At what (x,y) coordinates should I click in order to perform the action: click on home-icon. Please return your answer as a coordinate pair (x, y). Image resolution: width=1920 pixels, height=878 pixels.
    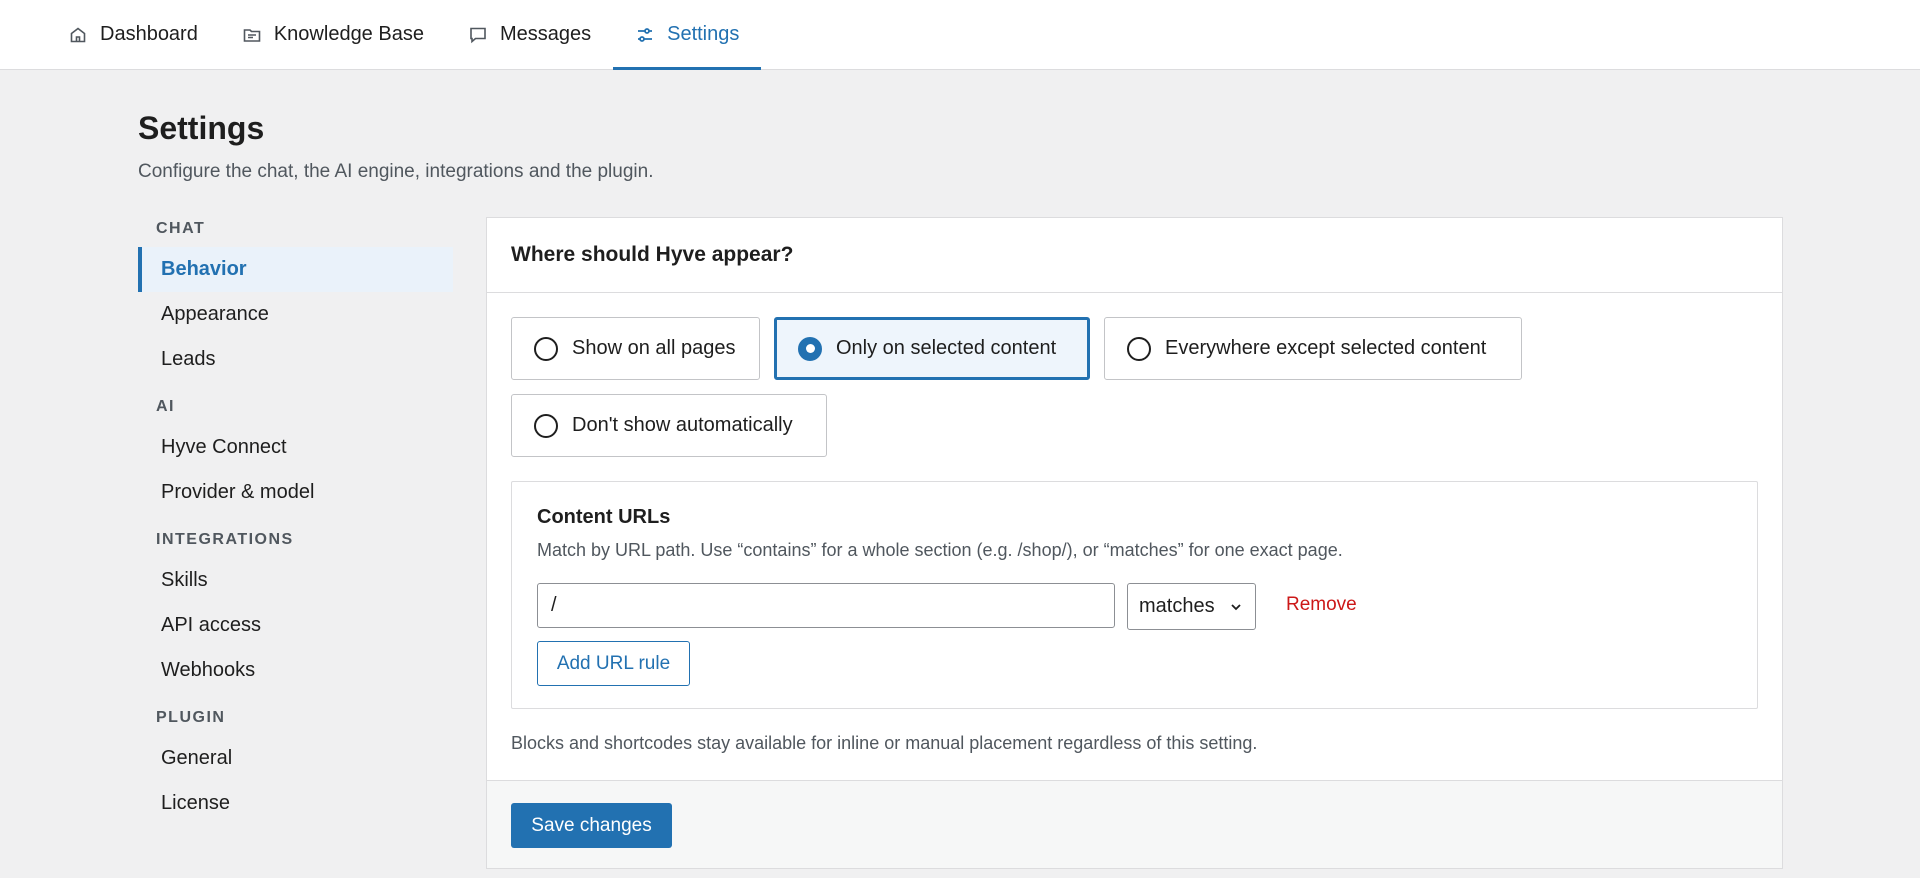
    Looking at the image, I should click on (78, 34).